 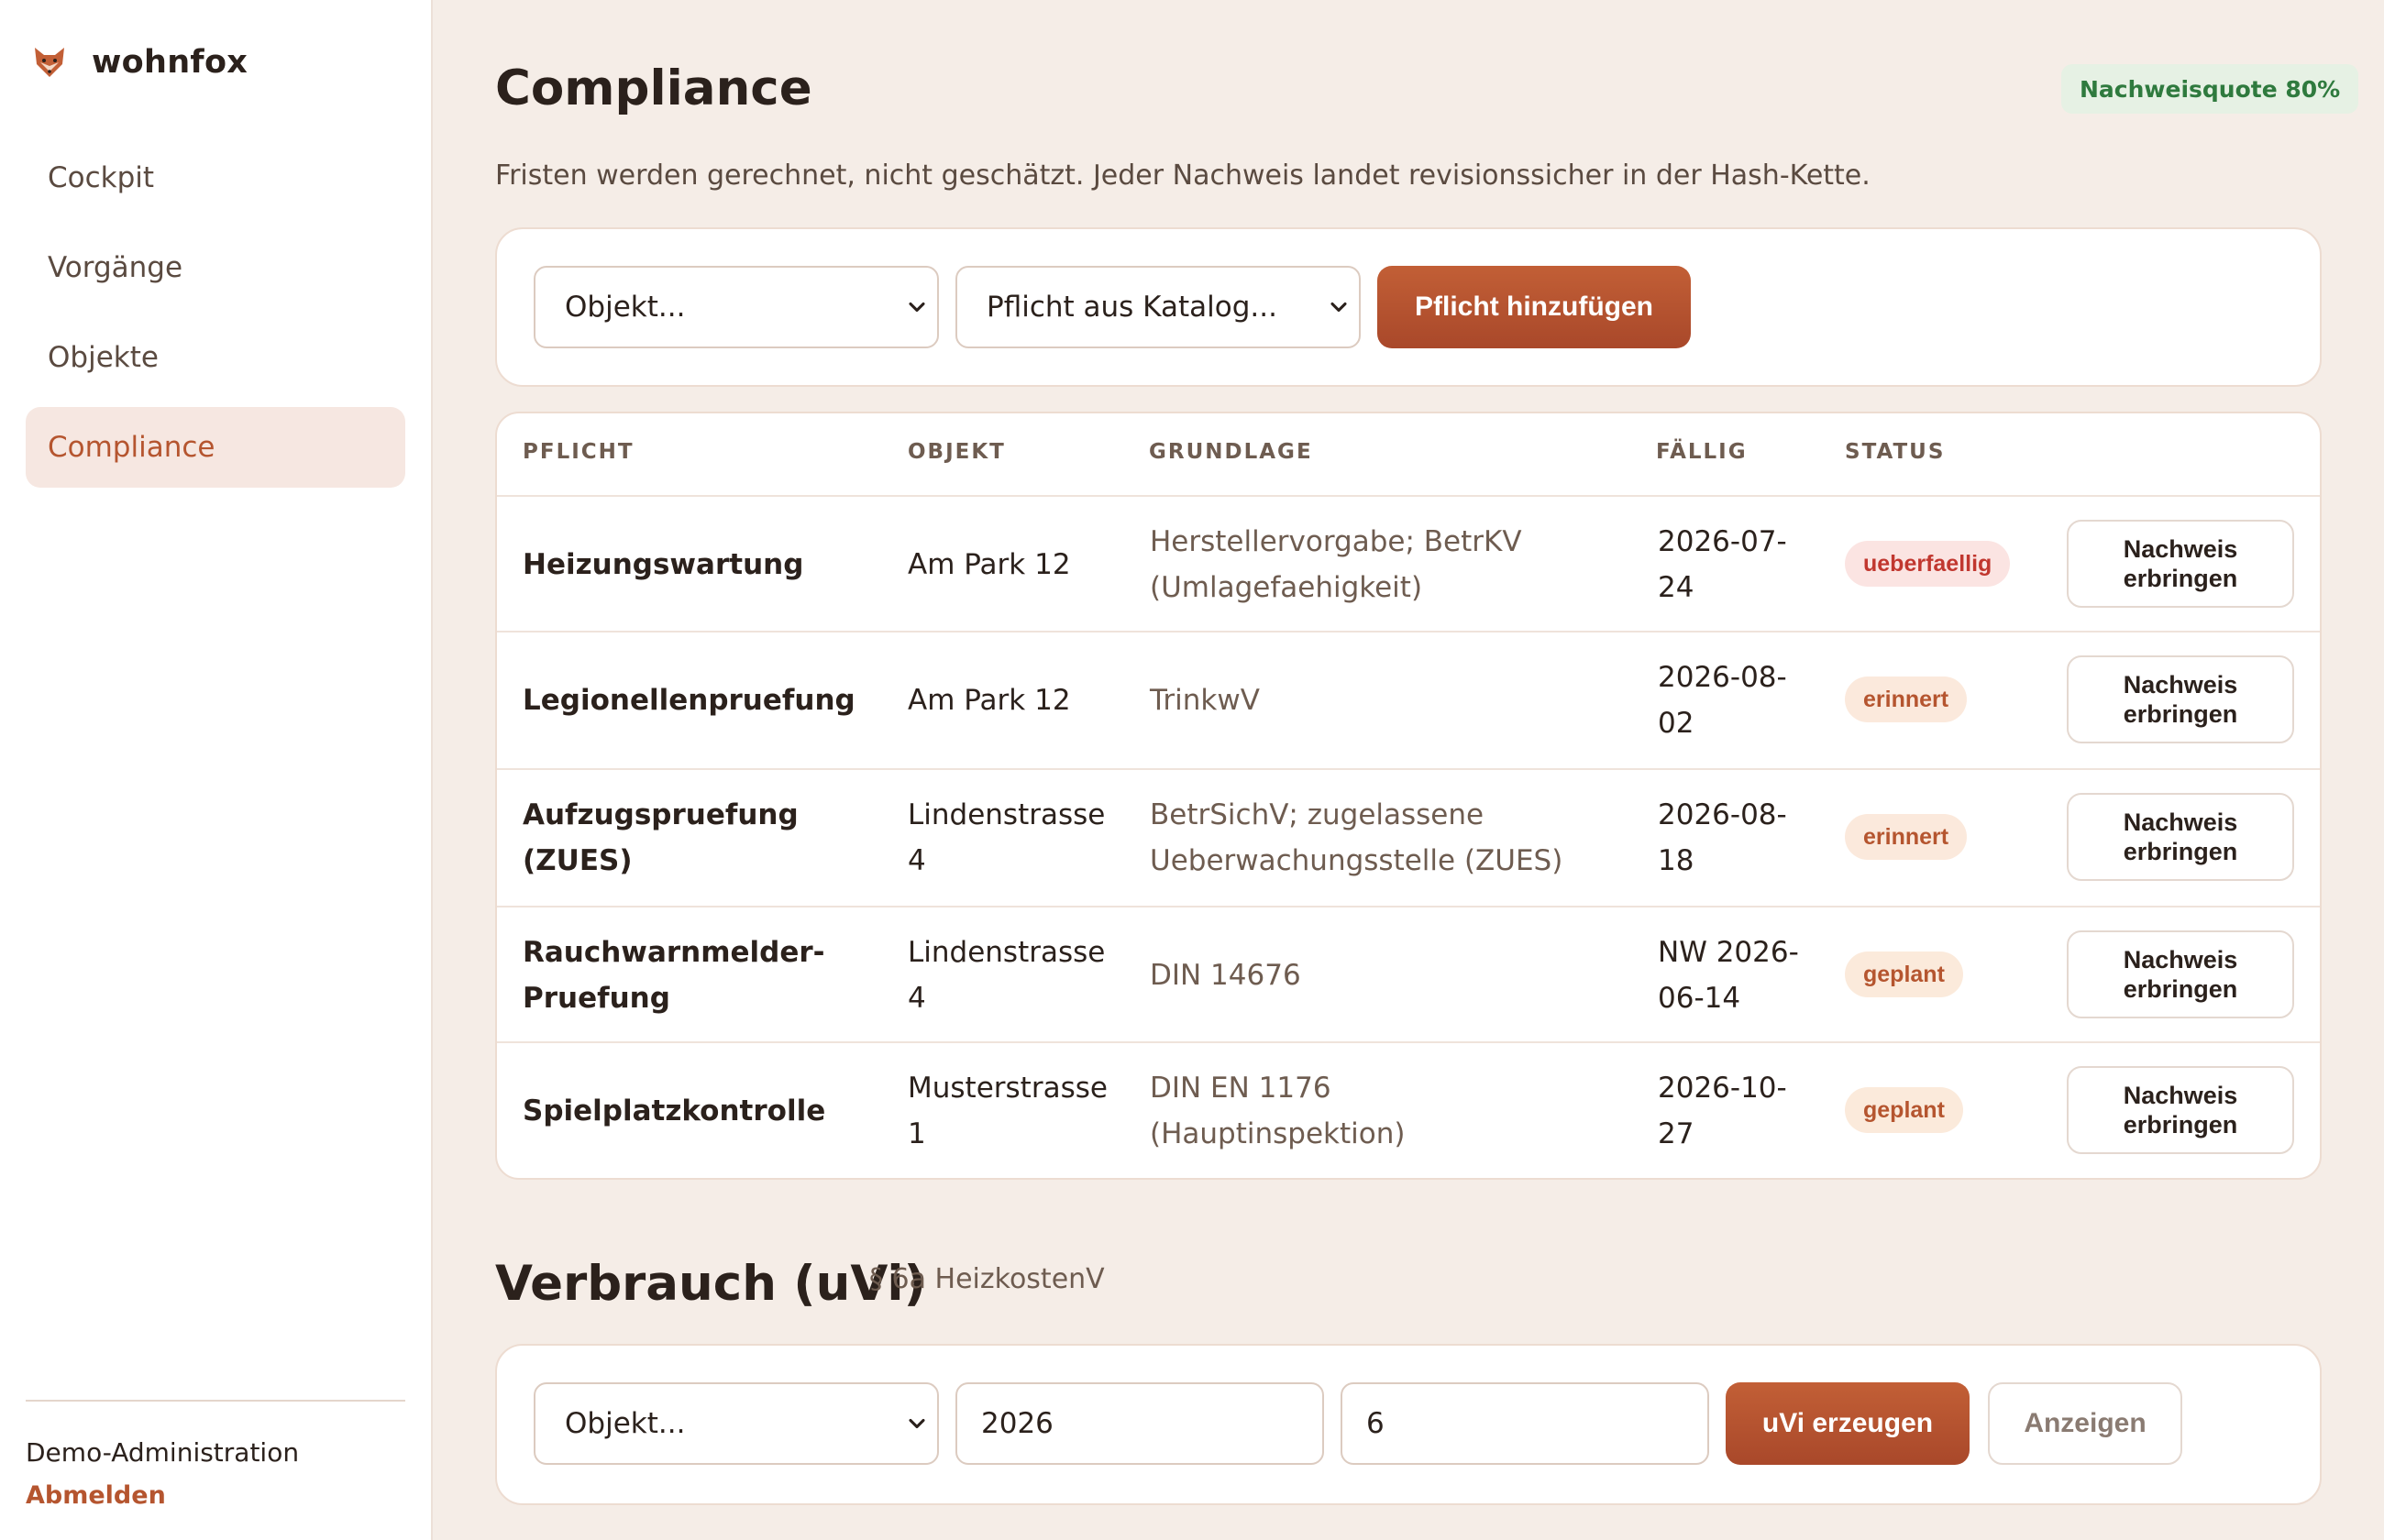 What do you see at coordinates (170, 62) in the screenshot?
I see `brand-name: wohnfox` at bounding box center [170, 62].